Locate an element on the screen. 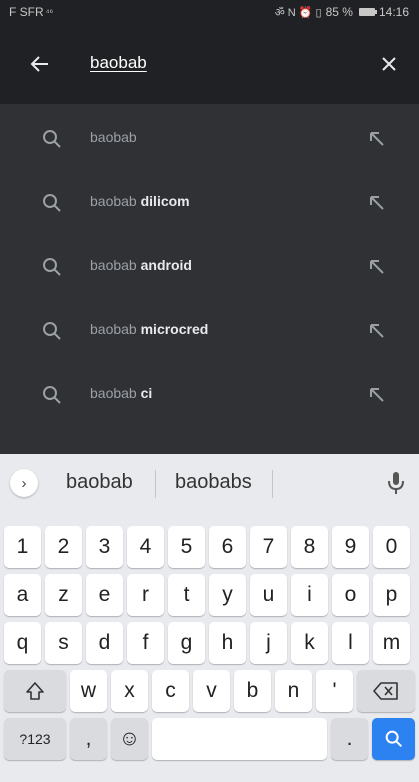 The height and width of the screenshot is (782, 419). search-key is located at coordinates (393, 739).